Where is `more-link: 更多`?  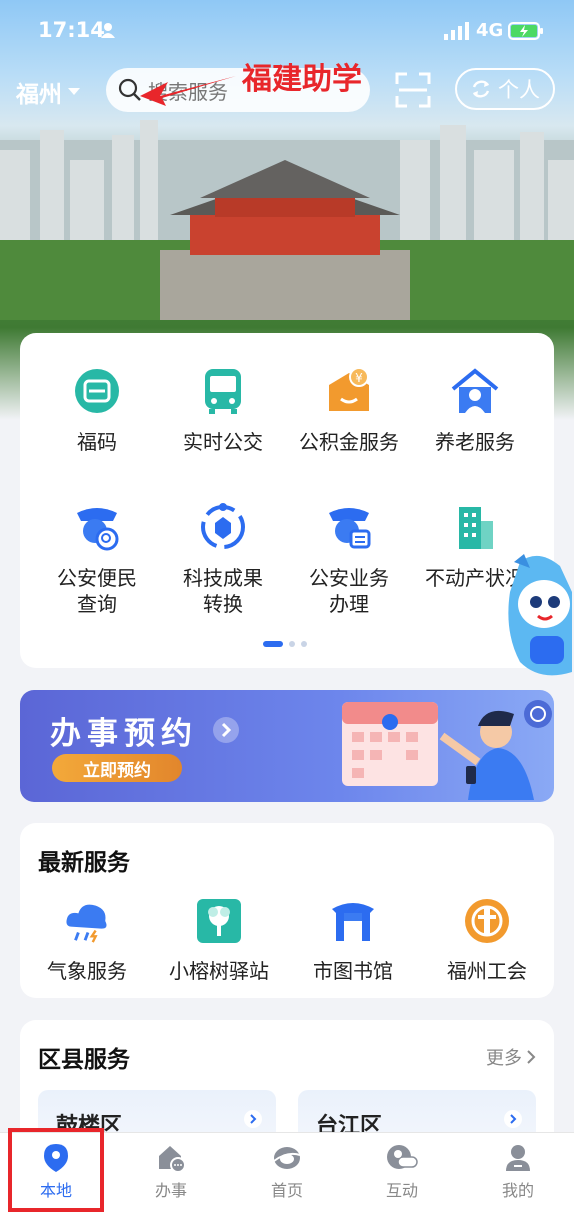
more-link: 更多 is located at coordinates (511, 1057).